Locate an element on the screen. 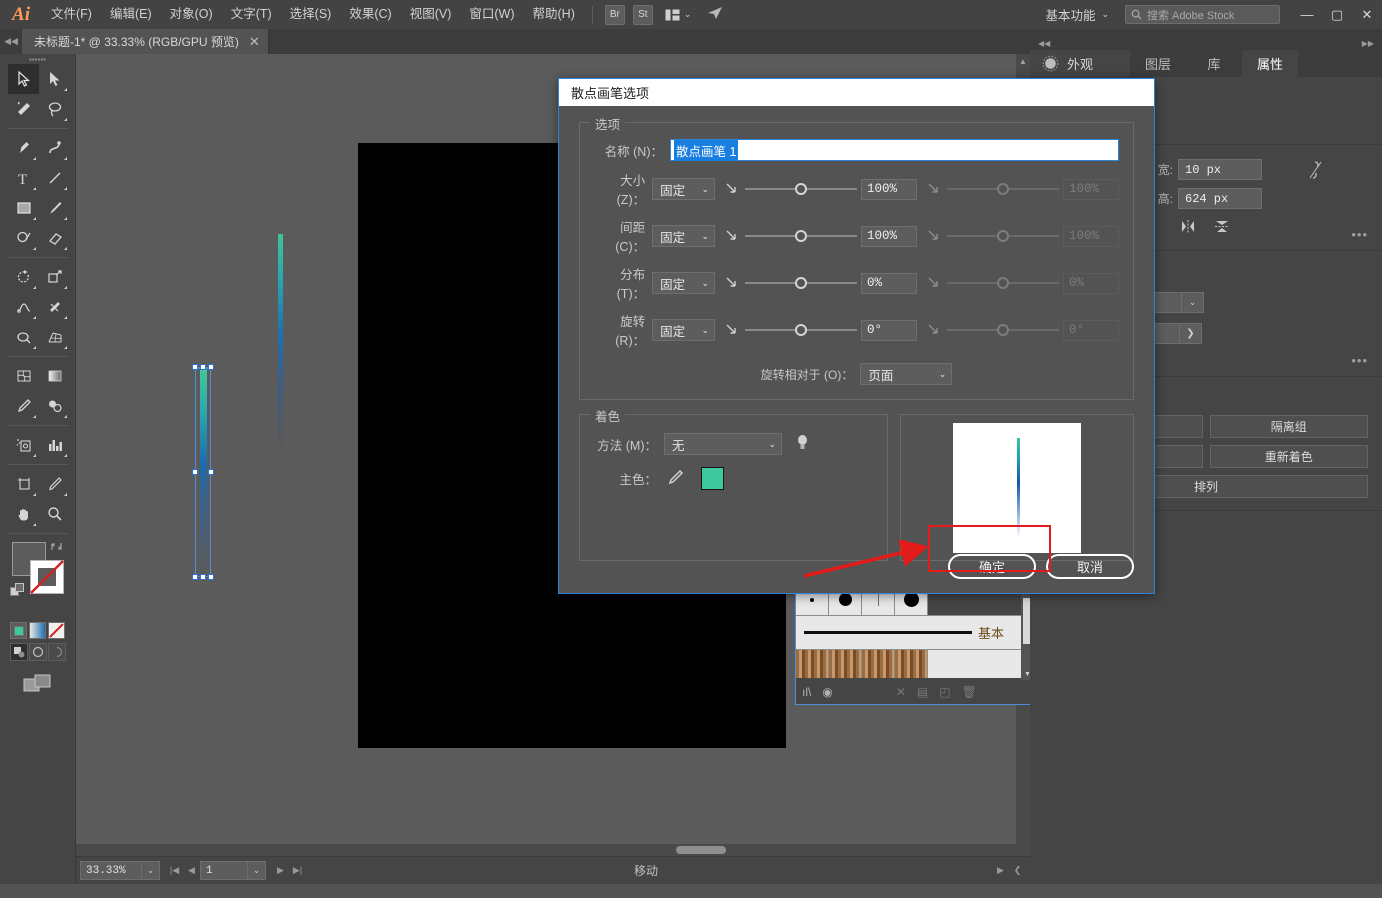  key-color-swatch is located at coordinates (712, 478).